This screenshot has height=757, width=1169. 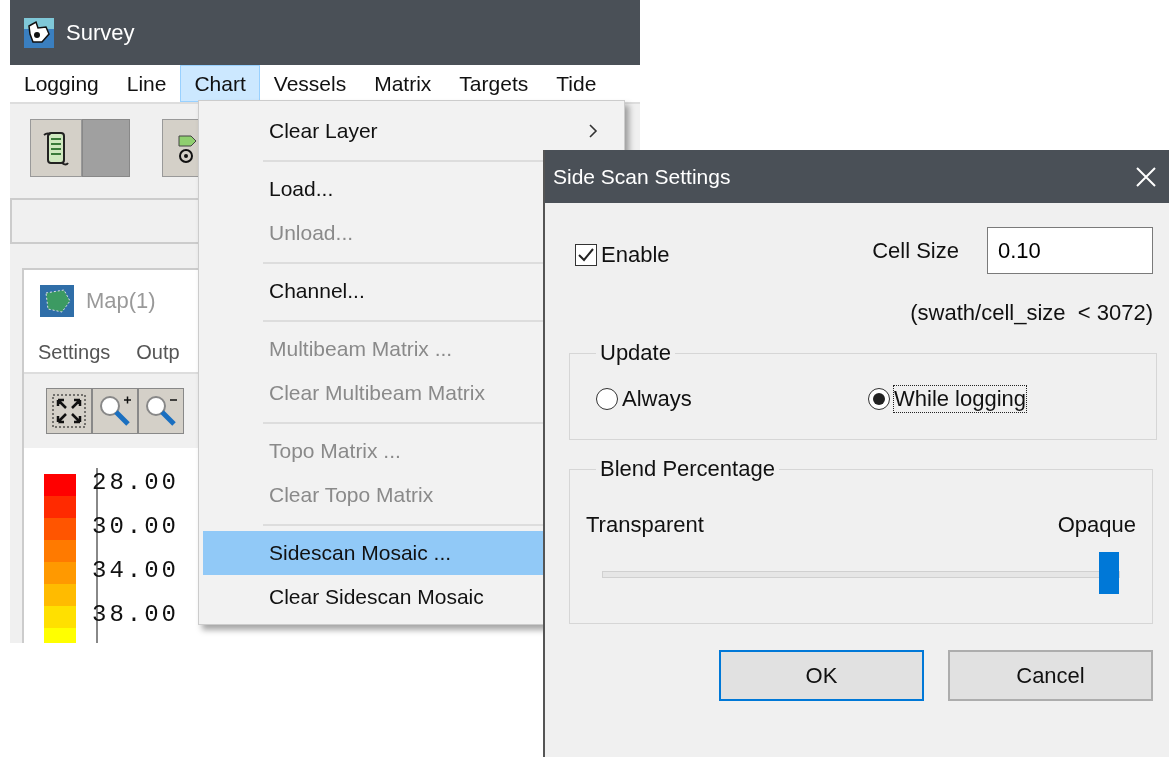 I want to click on menu-bar-item: Matrix, so click(x=403, y=83).